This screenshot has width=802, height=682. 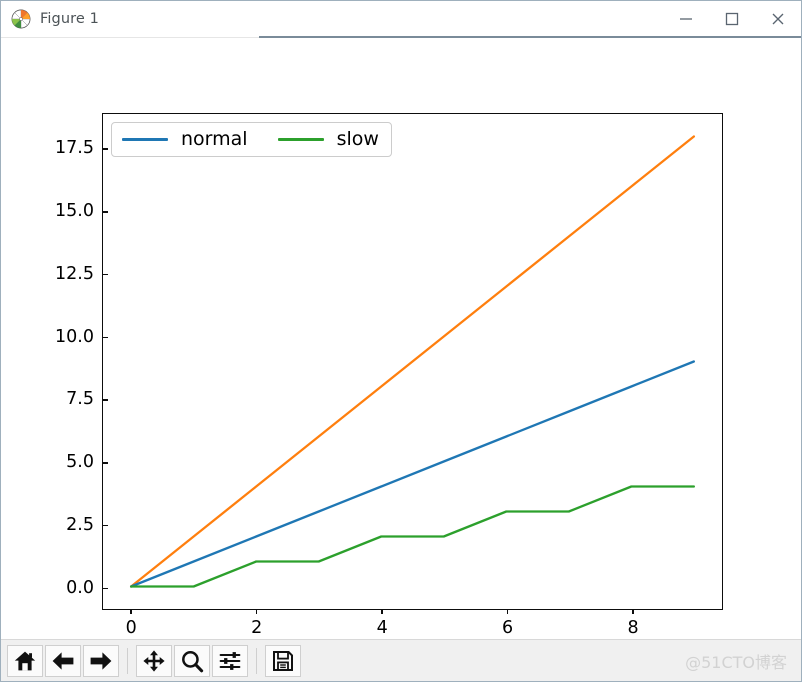 I want to click on minimize-icon, so click(x=686, y=19).